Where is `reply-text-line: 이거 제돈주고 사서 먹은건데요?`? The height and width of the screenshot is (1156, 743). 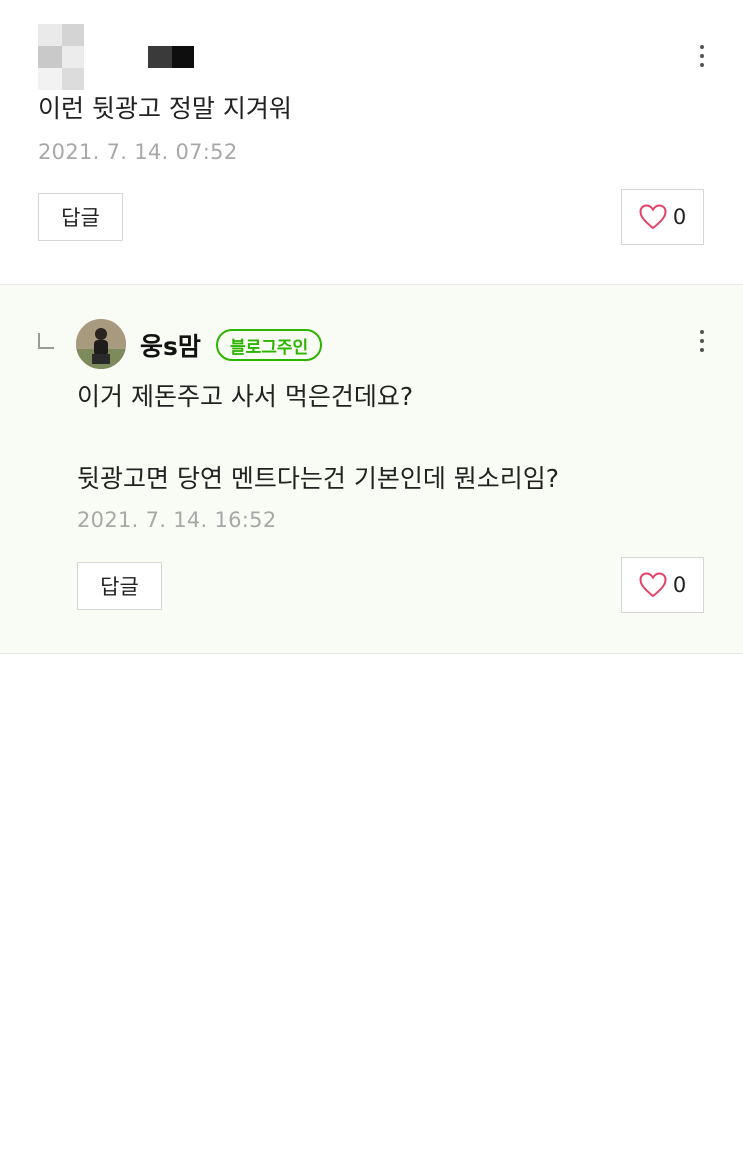
reply-text-line: 이거 제돈주고 사서 먹은건데요? is located at coordinates (245, 396).